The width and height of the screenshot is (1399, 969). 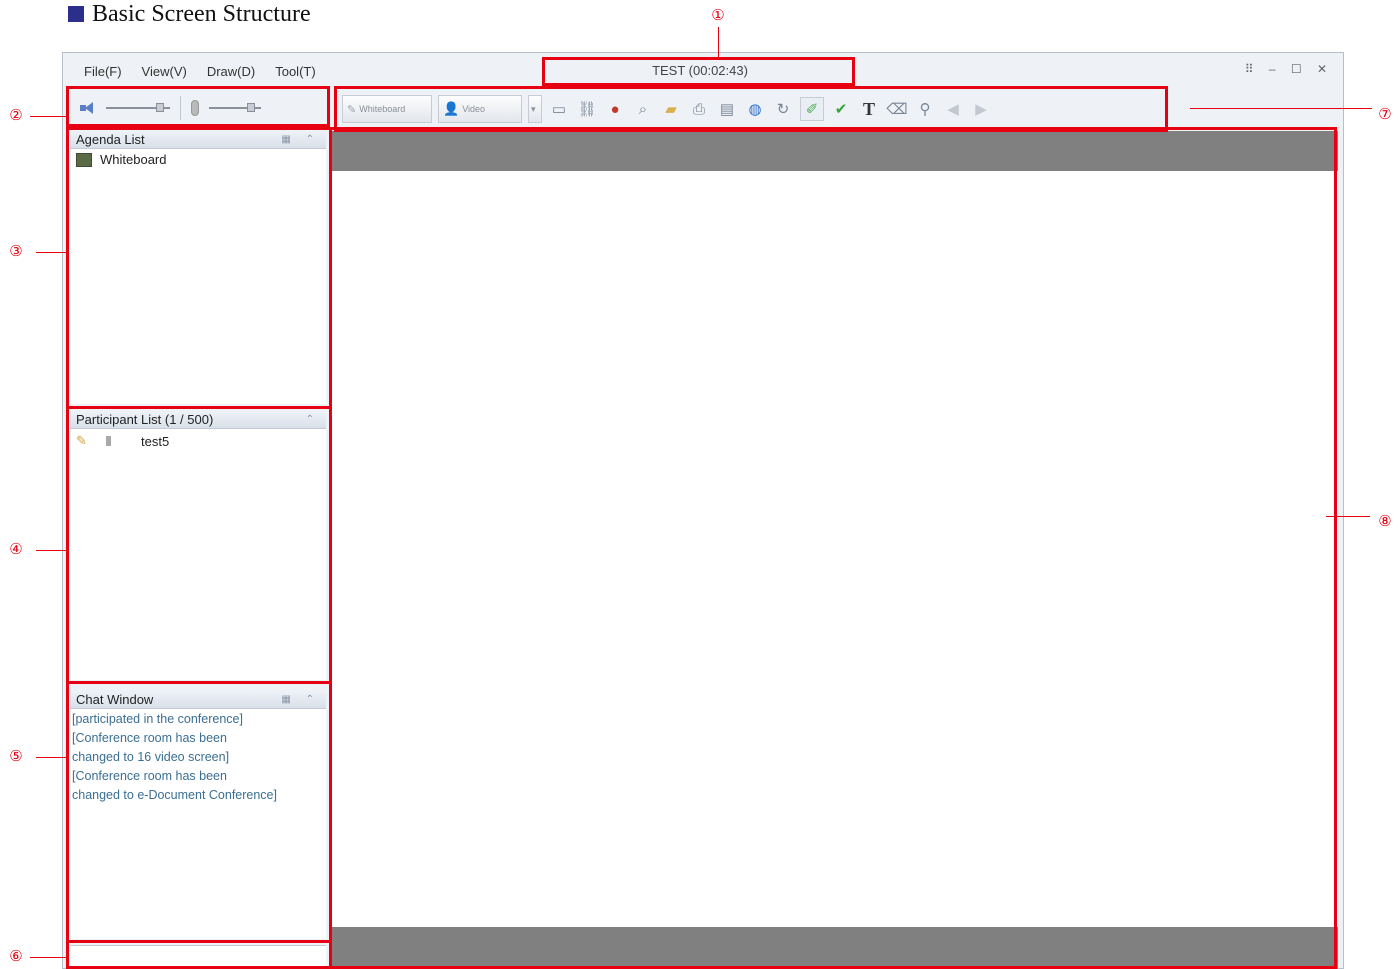 What do you see at coordinates (16, 251) in the screenshot?
I see `callout-number-3: ③` at bounding box center [16, 251].